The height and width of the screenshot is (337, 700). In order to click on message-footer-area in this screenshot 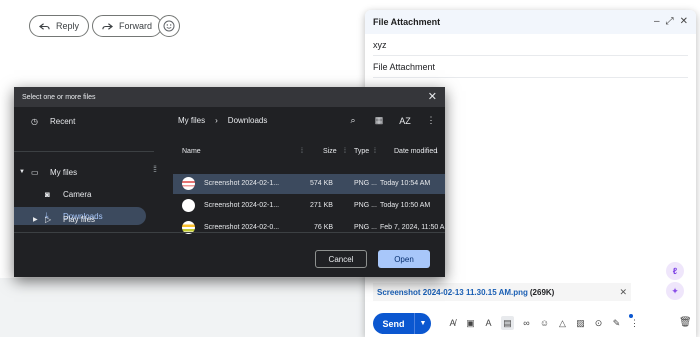, I will do `click(190, 307)`.